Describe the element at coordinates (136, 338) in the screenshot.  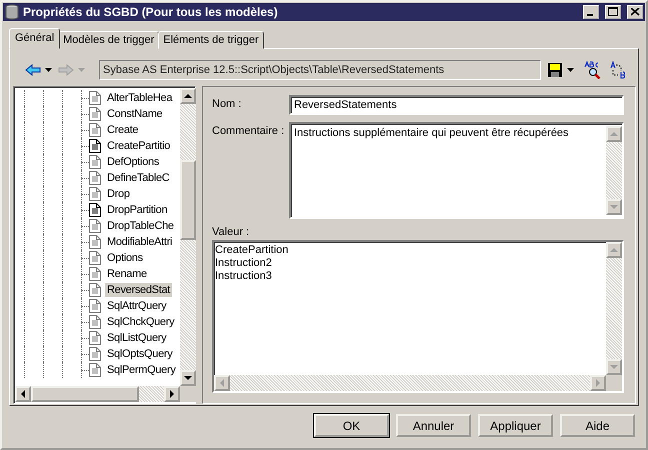
I see `tree-item: SqlListQuery` at that location.